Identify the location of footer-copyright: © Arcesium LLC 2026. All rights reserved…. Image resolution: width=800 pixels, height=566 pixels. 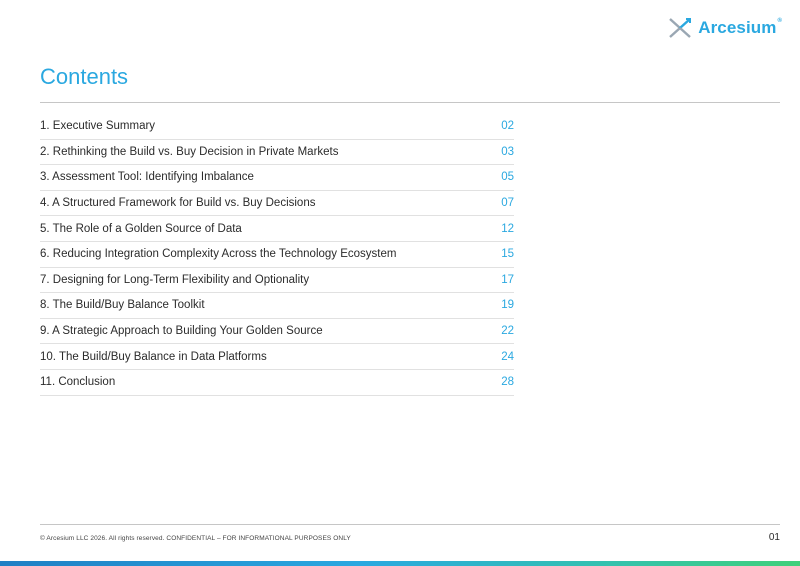
(195, 538).